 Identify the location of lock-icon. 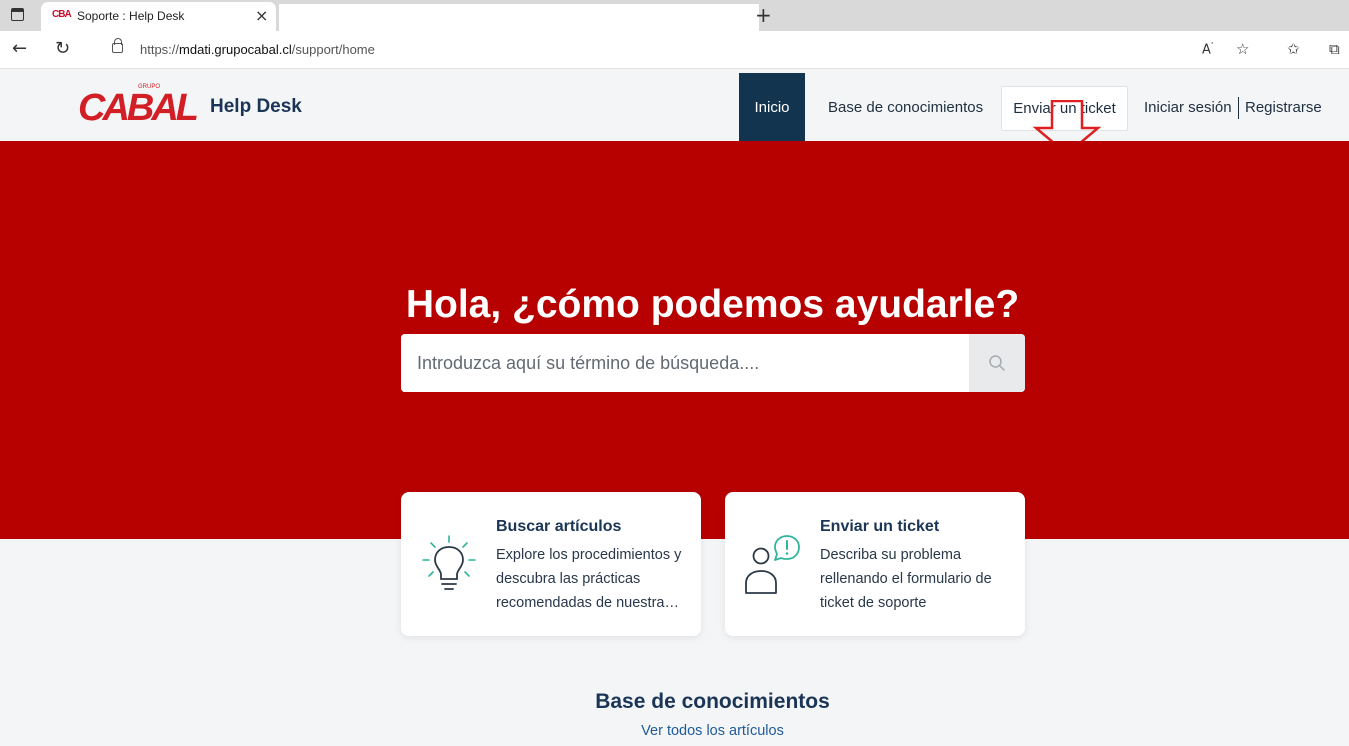
(117, 45).